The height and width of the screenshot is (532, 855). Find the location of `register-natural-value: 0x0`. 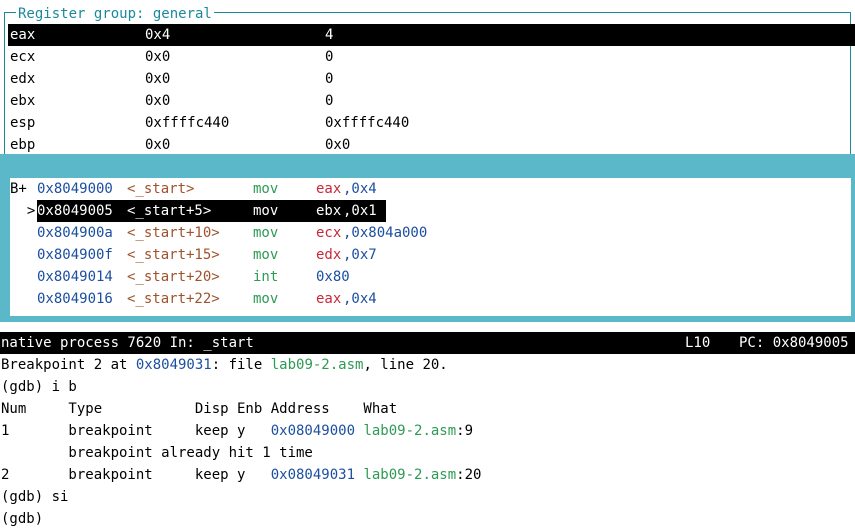

register-natural-value: 0x0 is located at coordinates (338, 145).